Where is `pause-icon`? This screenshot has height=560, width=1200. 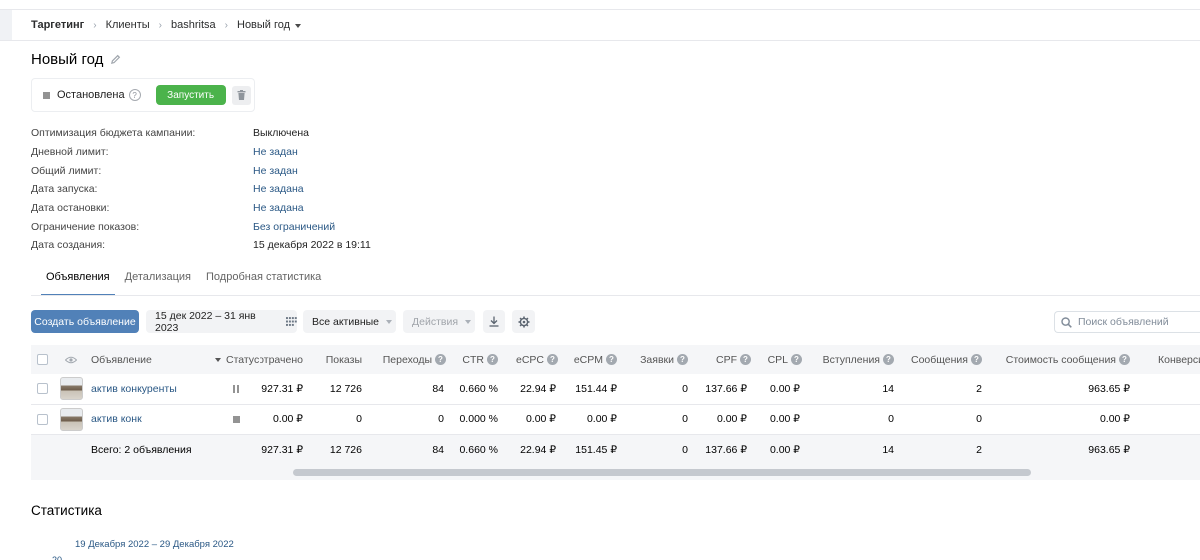
pause-icon is located at coordinates (236, 388).